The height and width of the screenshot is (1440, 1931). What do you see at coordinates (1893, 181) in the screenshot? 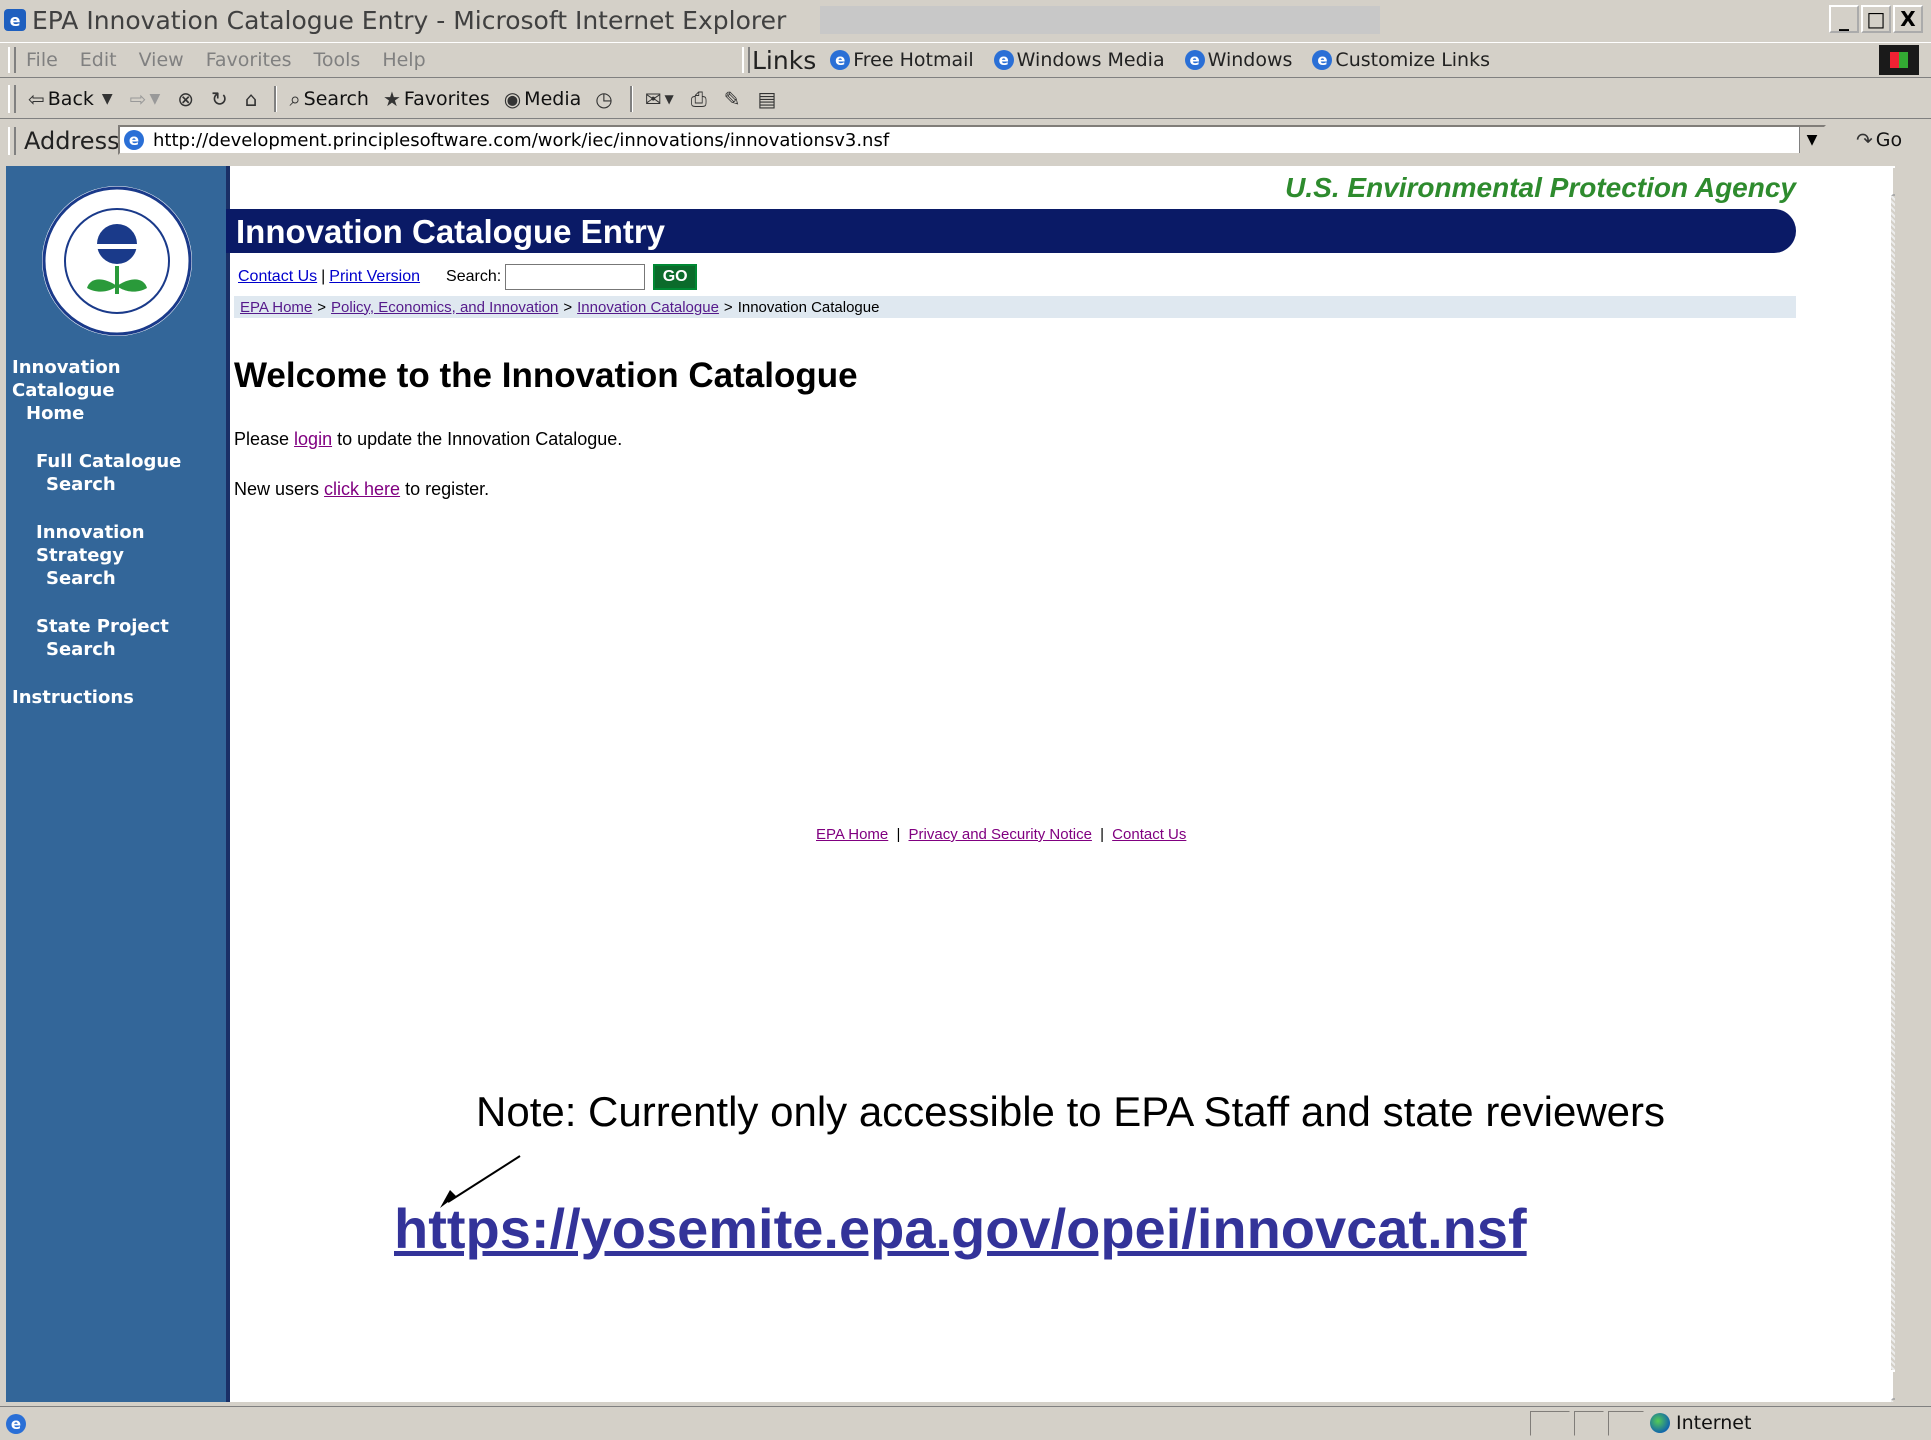
I see `scroll-up-button: ▲` at bounding box center [1893, 181].